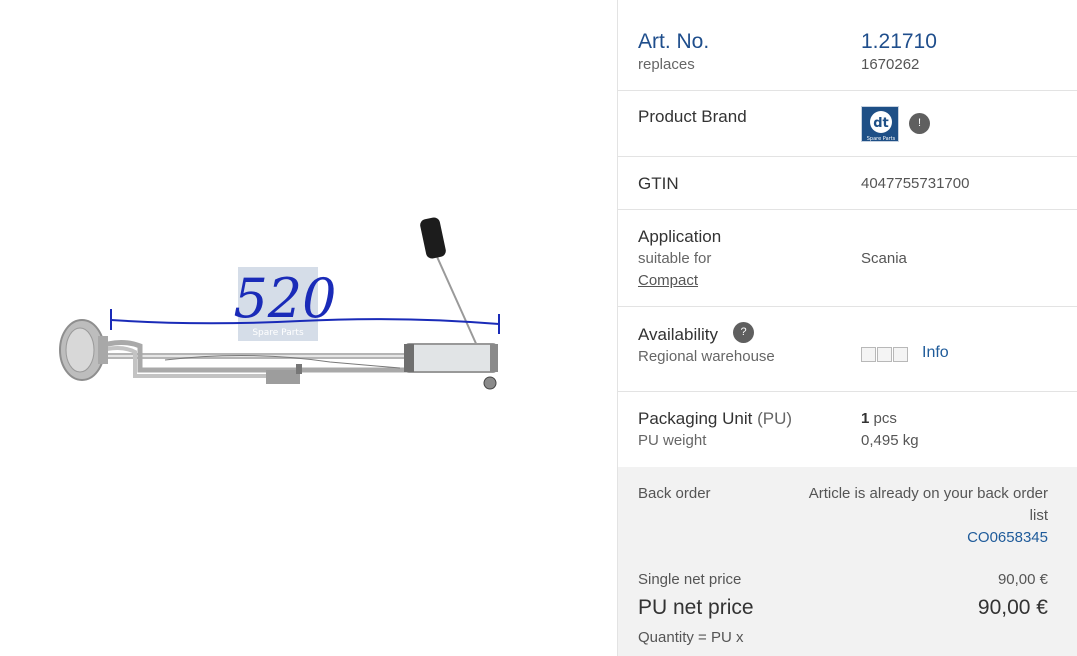 This screenshot has width=1077, height=656. I want to click on bracket, so click(283, 377).